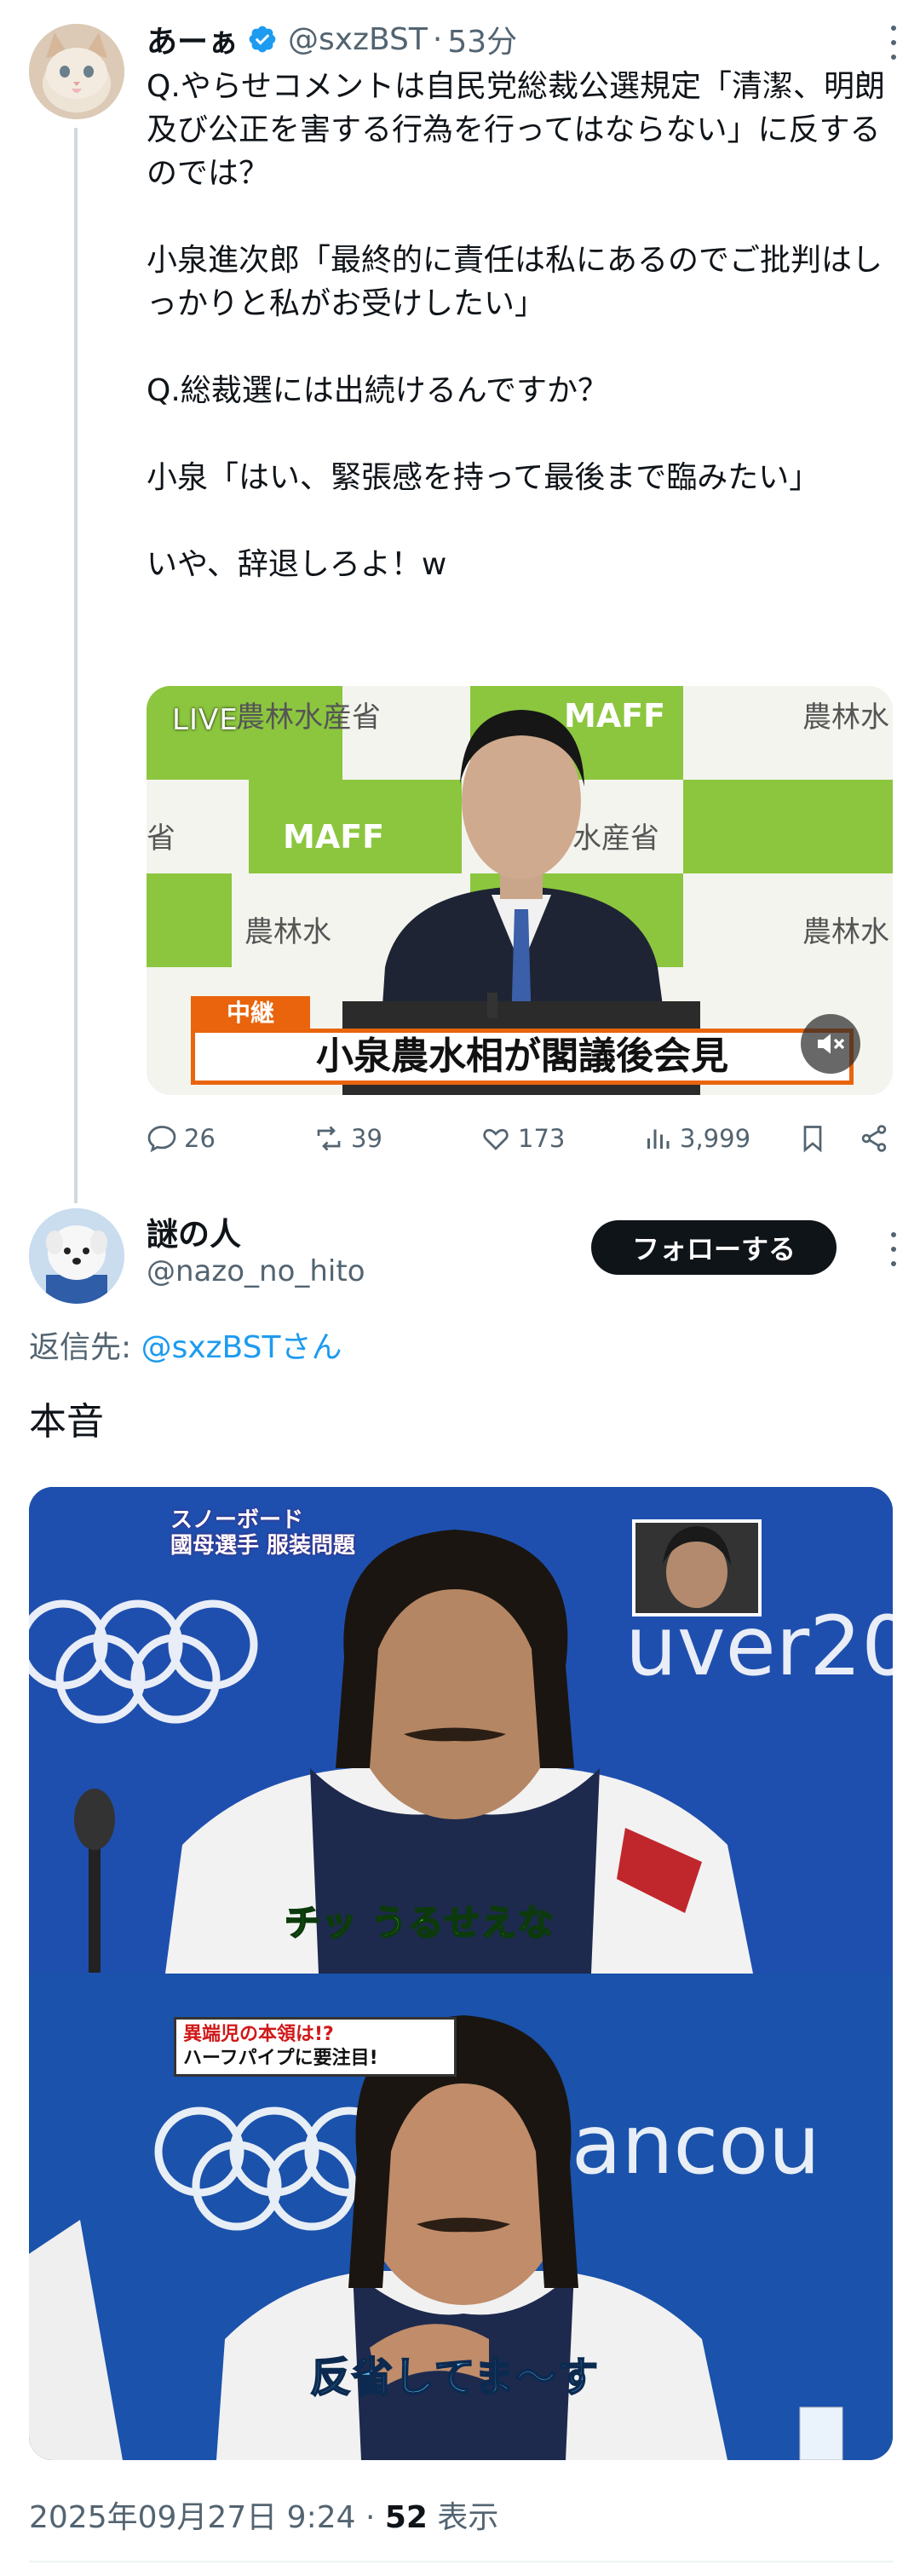  Describe the element at coordinates (67, 1422) in the screenshot. I see `tweet-text: 本音` at that location.